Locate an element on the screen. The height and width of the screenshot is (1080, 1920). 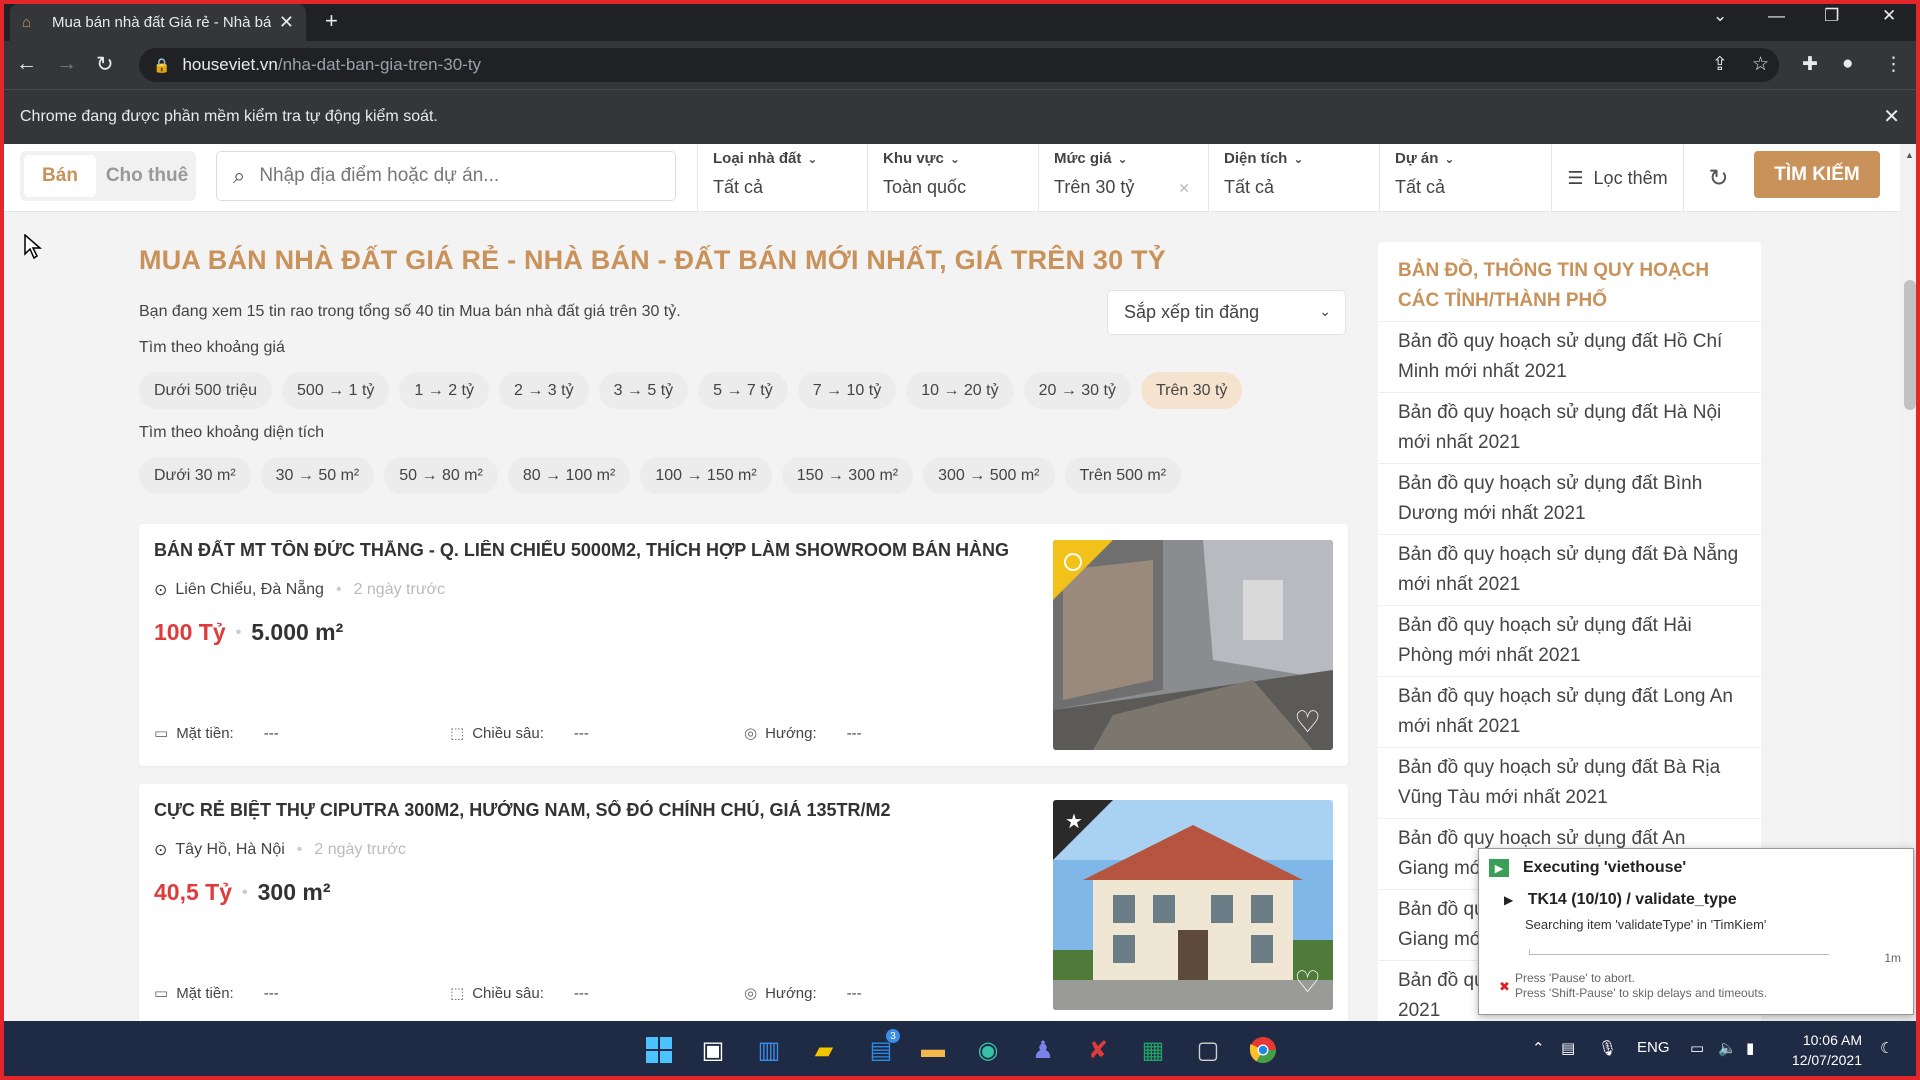
price-chip: 20 → 30 tỷ is located at coordinates (1077, 390).